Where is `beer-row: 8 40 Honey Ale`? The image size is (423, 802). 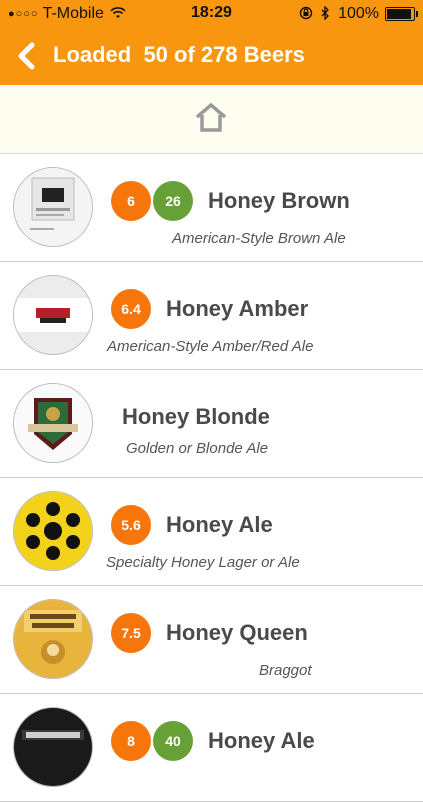 beer-row: 8 40 Honey Ale is located at coordinates (211, 748).